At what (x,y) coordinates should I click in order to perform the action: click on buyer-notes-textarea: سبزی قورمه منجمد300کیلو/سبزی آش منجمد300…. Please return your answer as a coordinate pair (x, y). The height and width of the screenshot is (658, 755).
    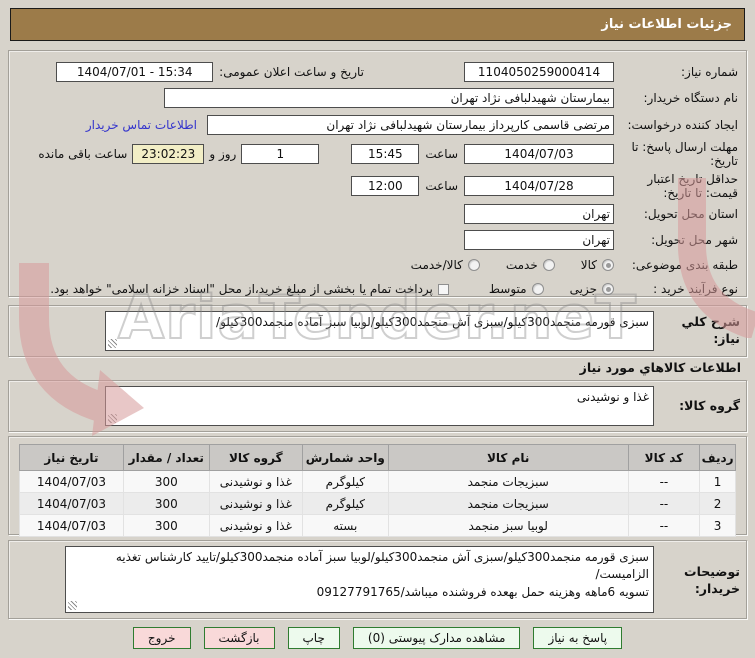
    Looking at the image, I should click on (359, 579).